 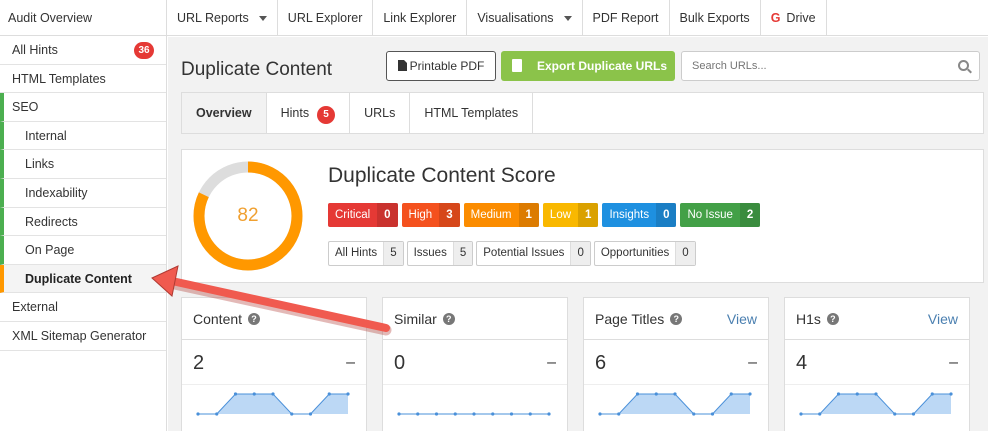 I want to click on sidebar-item-indexability: Indexability, so click(x=83, y=193).